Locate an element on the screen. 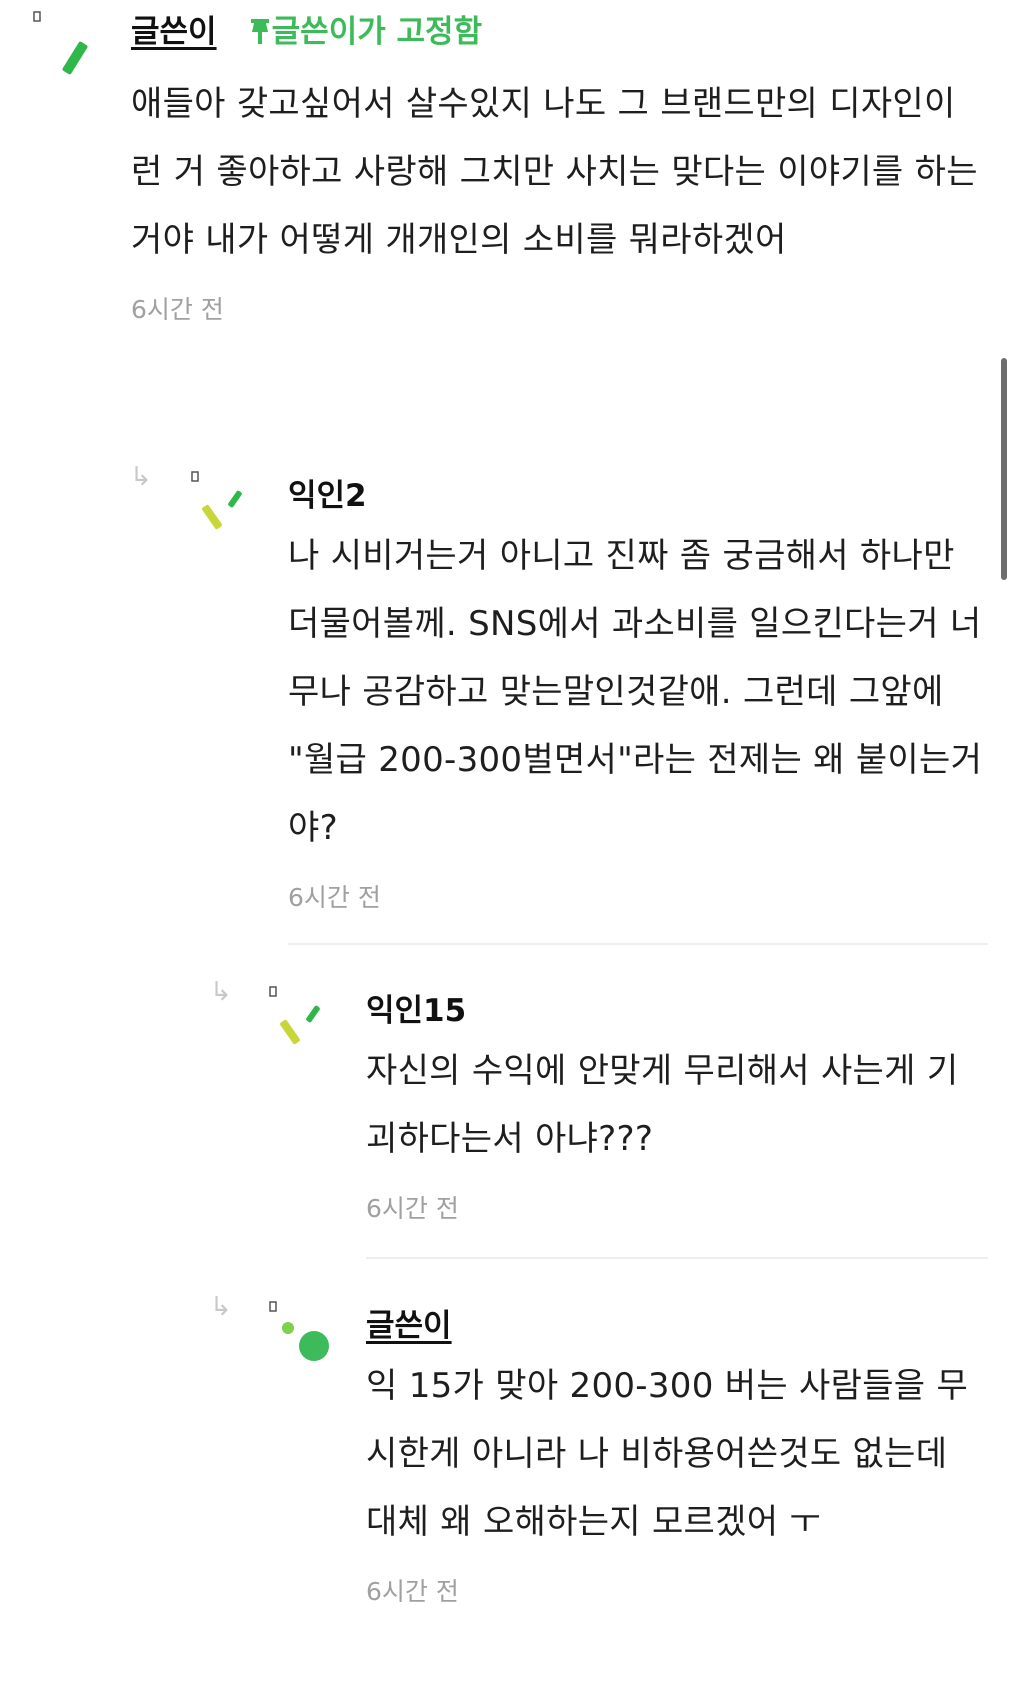  author-name: 익인15 is located at coordinates (676, 1011).